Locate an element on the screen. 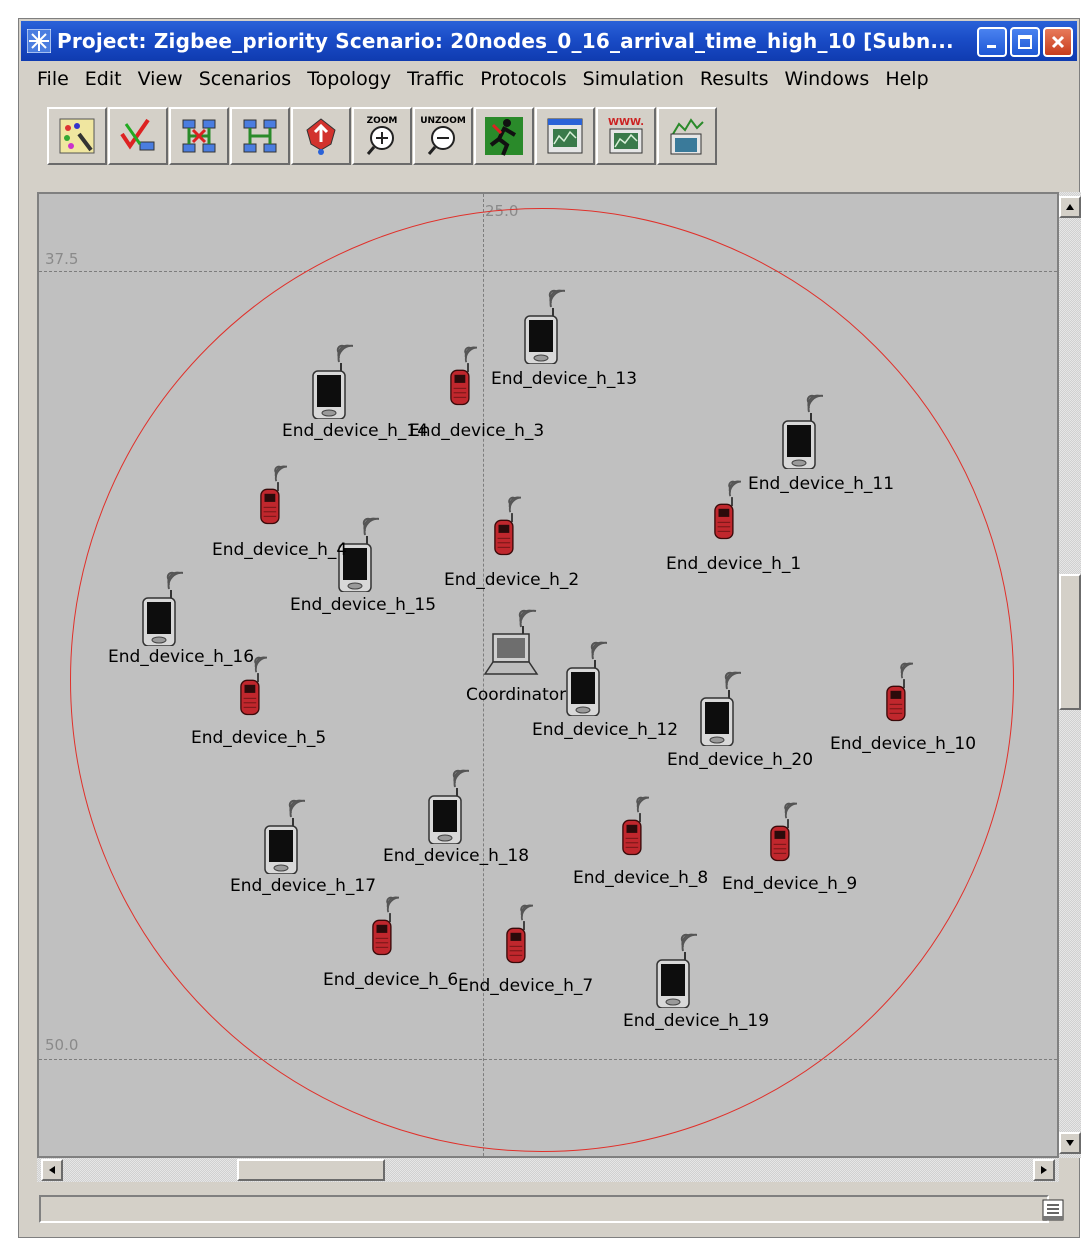 This screenshot has width=1081, height=1241. node-label-h10: End_device_h_10 is located at coordinates (903, 744).